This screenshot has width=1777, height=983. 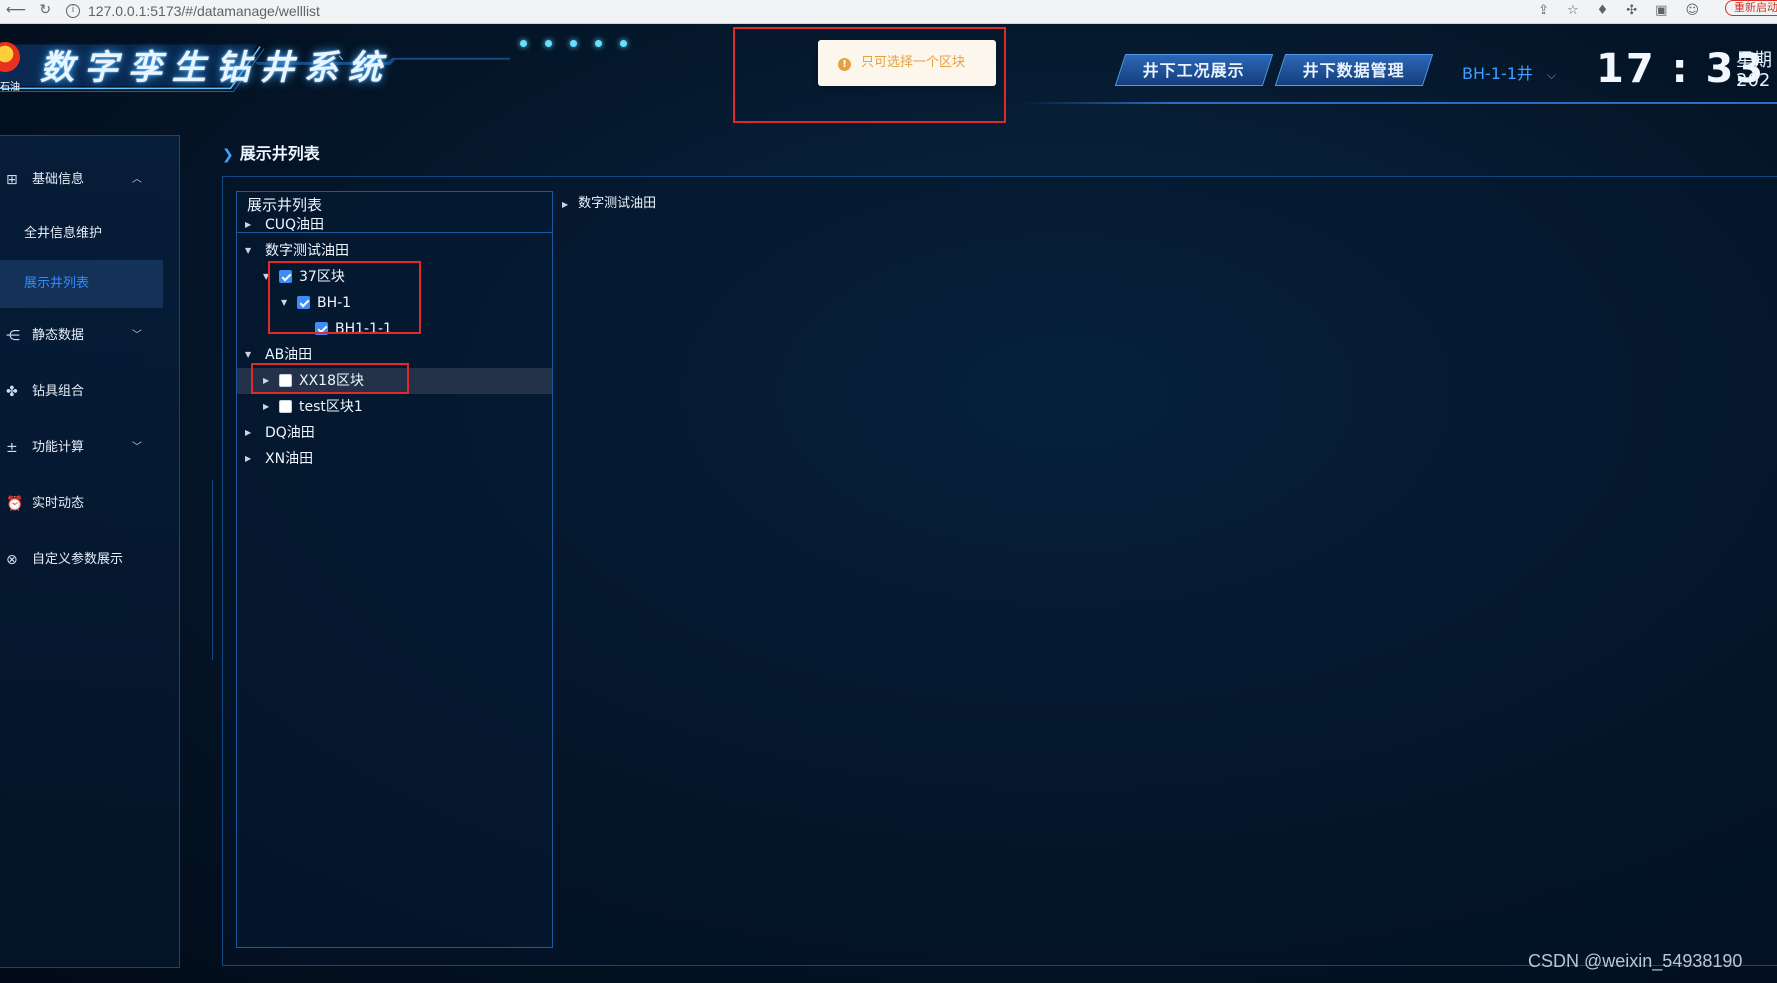 I want to click on browser-update-button: 重新启动, so click(x=1751, y=8).